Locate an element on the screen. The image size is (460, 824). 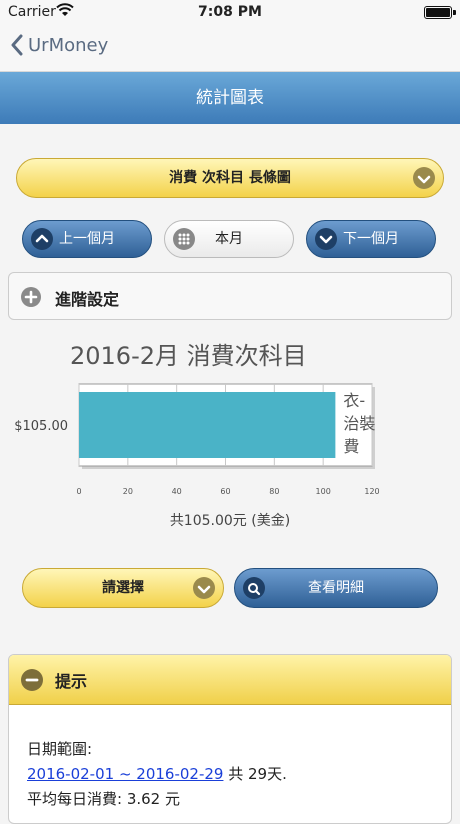
next-month-label: 下一個月 is located at coordinates (371, 239).